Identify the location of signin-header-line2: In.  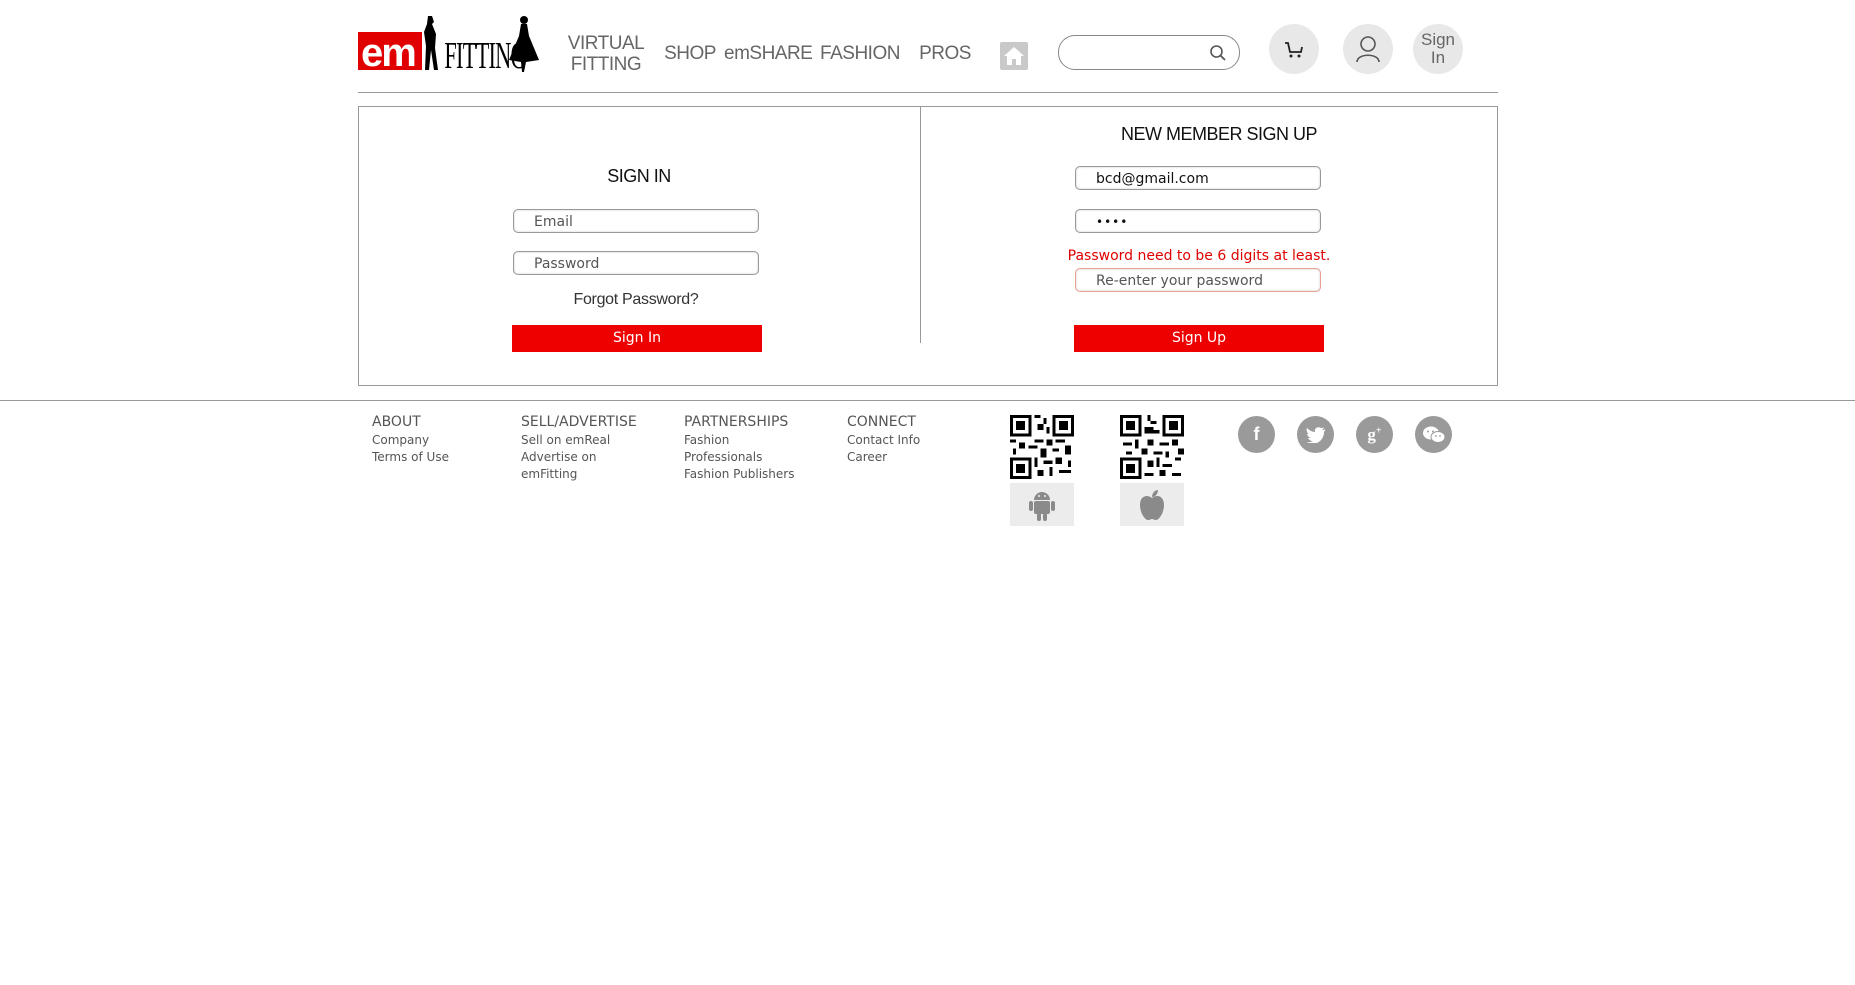
(1438, 57).